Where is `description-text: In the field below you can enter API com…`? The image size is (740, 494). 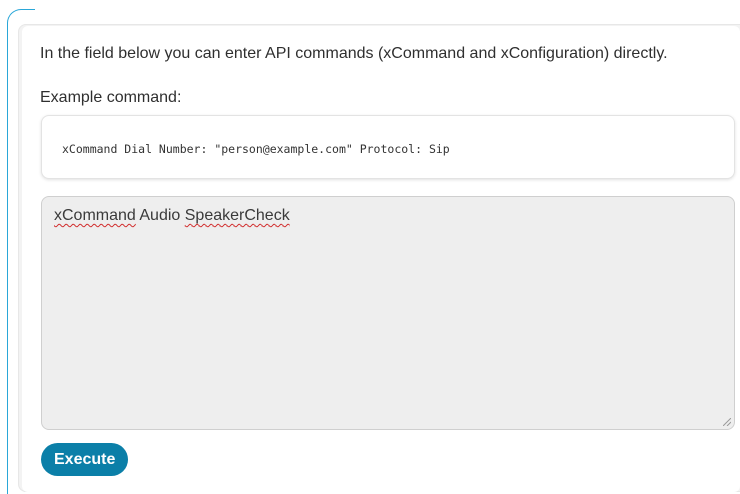
description-text: In the field below you can enter API com… is located at coordinates (354, 53).